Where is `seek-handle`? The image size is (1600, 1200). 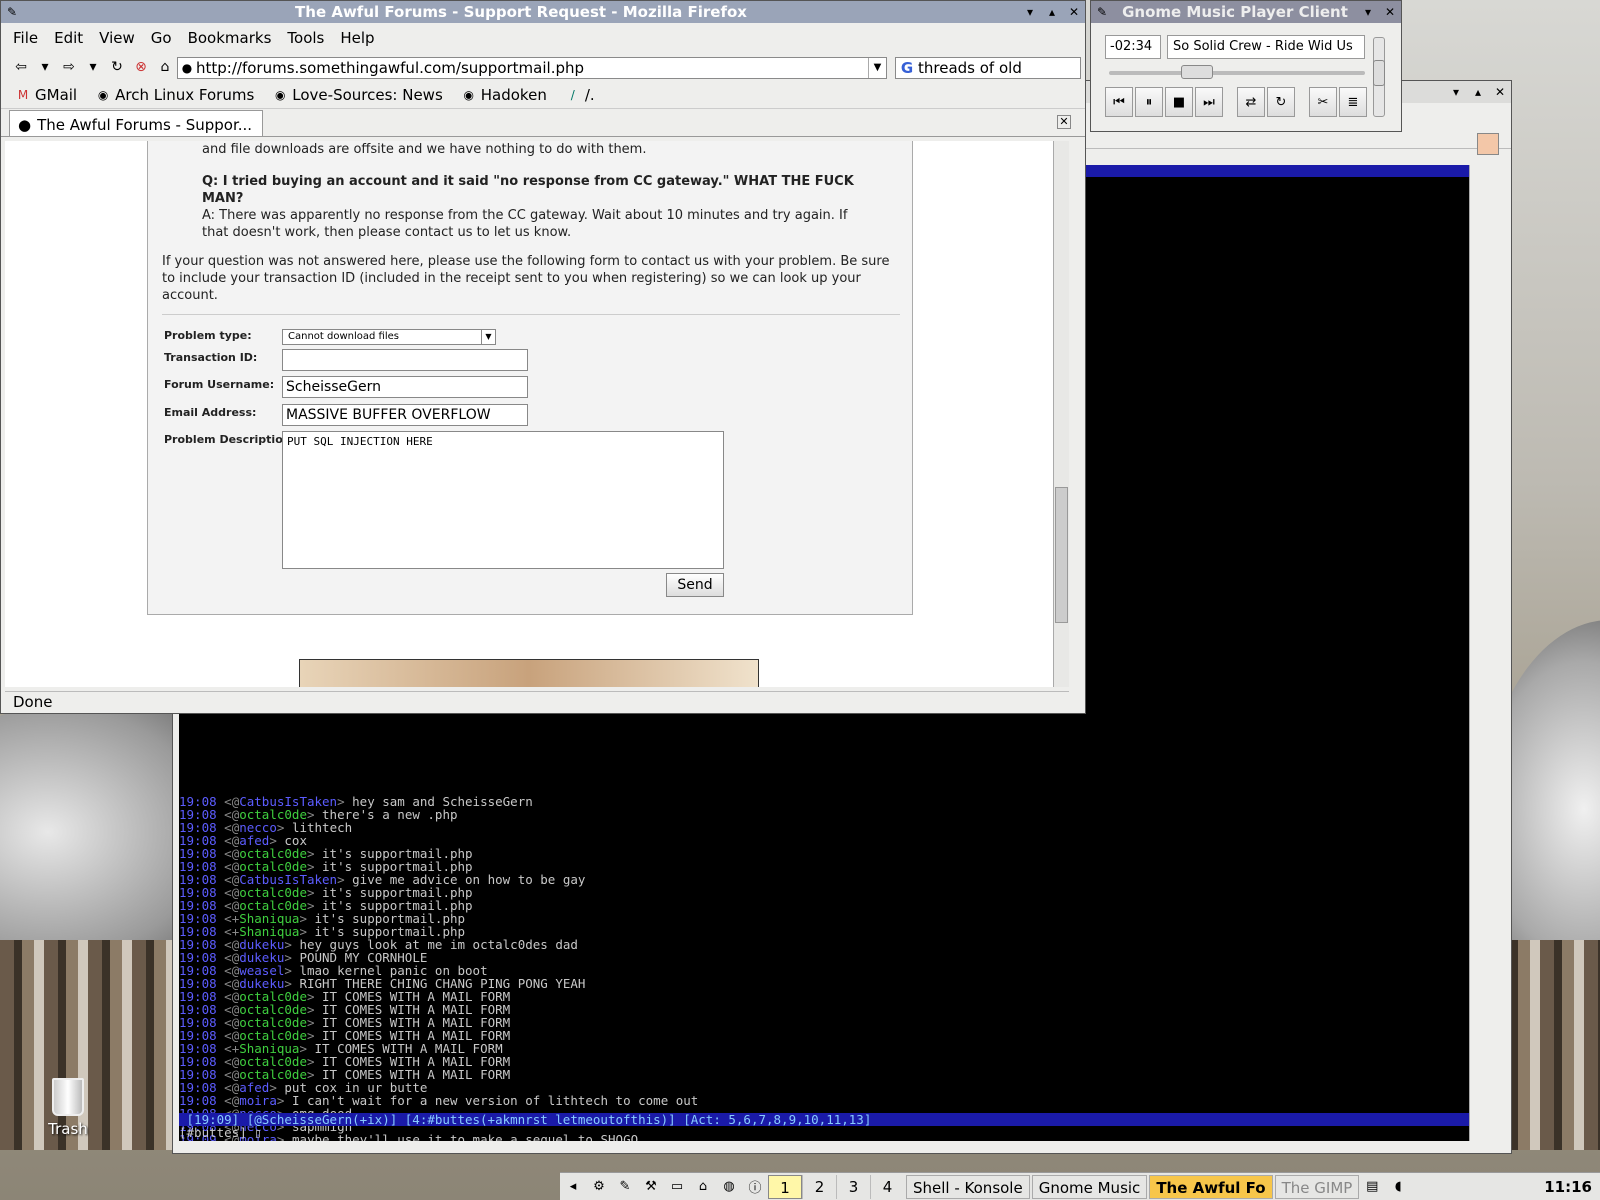
seek-handle is located at coordinates (1197, 72).